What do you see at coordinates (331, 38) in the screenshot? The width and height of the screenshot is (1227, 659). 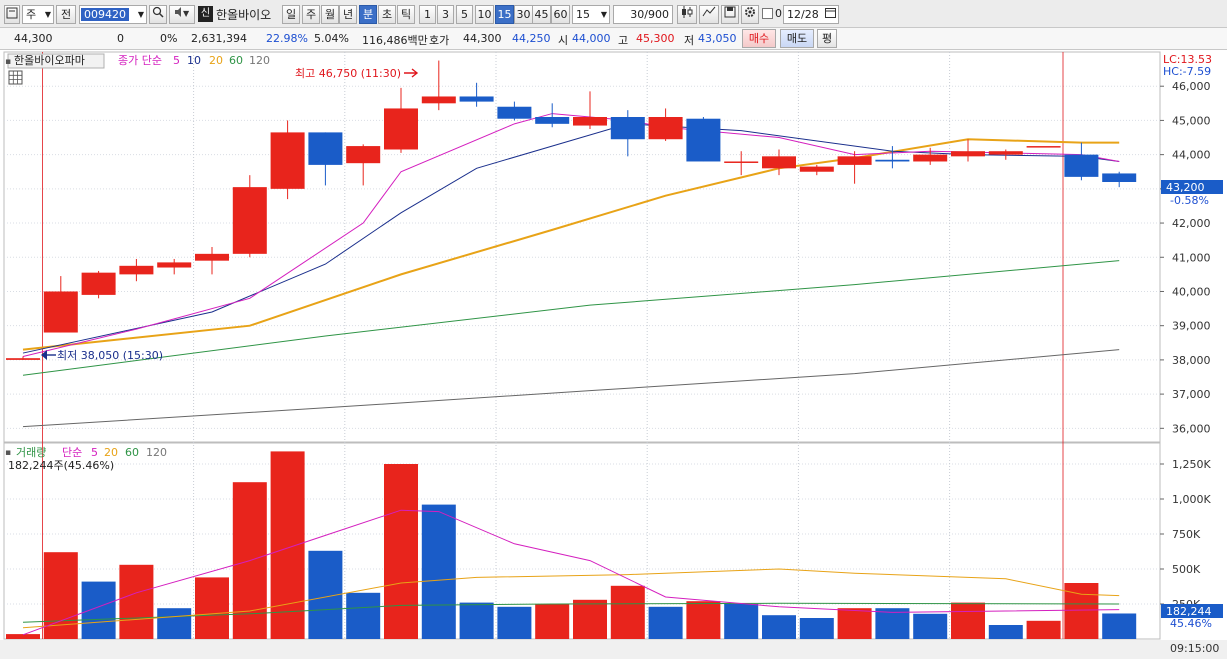 I see `turnover-rate: 5.04%` at bounding box center [331, 38].